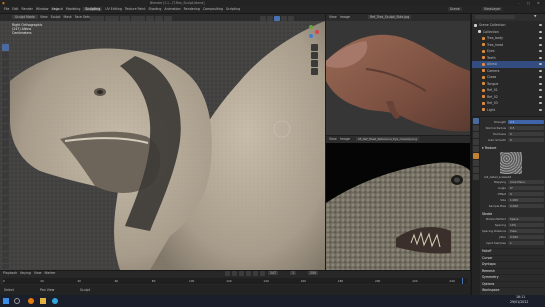 This screenshot has height=307, width=545. What do you see at coordinates (10, 273) in the screenshot?
I see `timeline-menu-playback: Playback` at bounding box center [10, 273].